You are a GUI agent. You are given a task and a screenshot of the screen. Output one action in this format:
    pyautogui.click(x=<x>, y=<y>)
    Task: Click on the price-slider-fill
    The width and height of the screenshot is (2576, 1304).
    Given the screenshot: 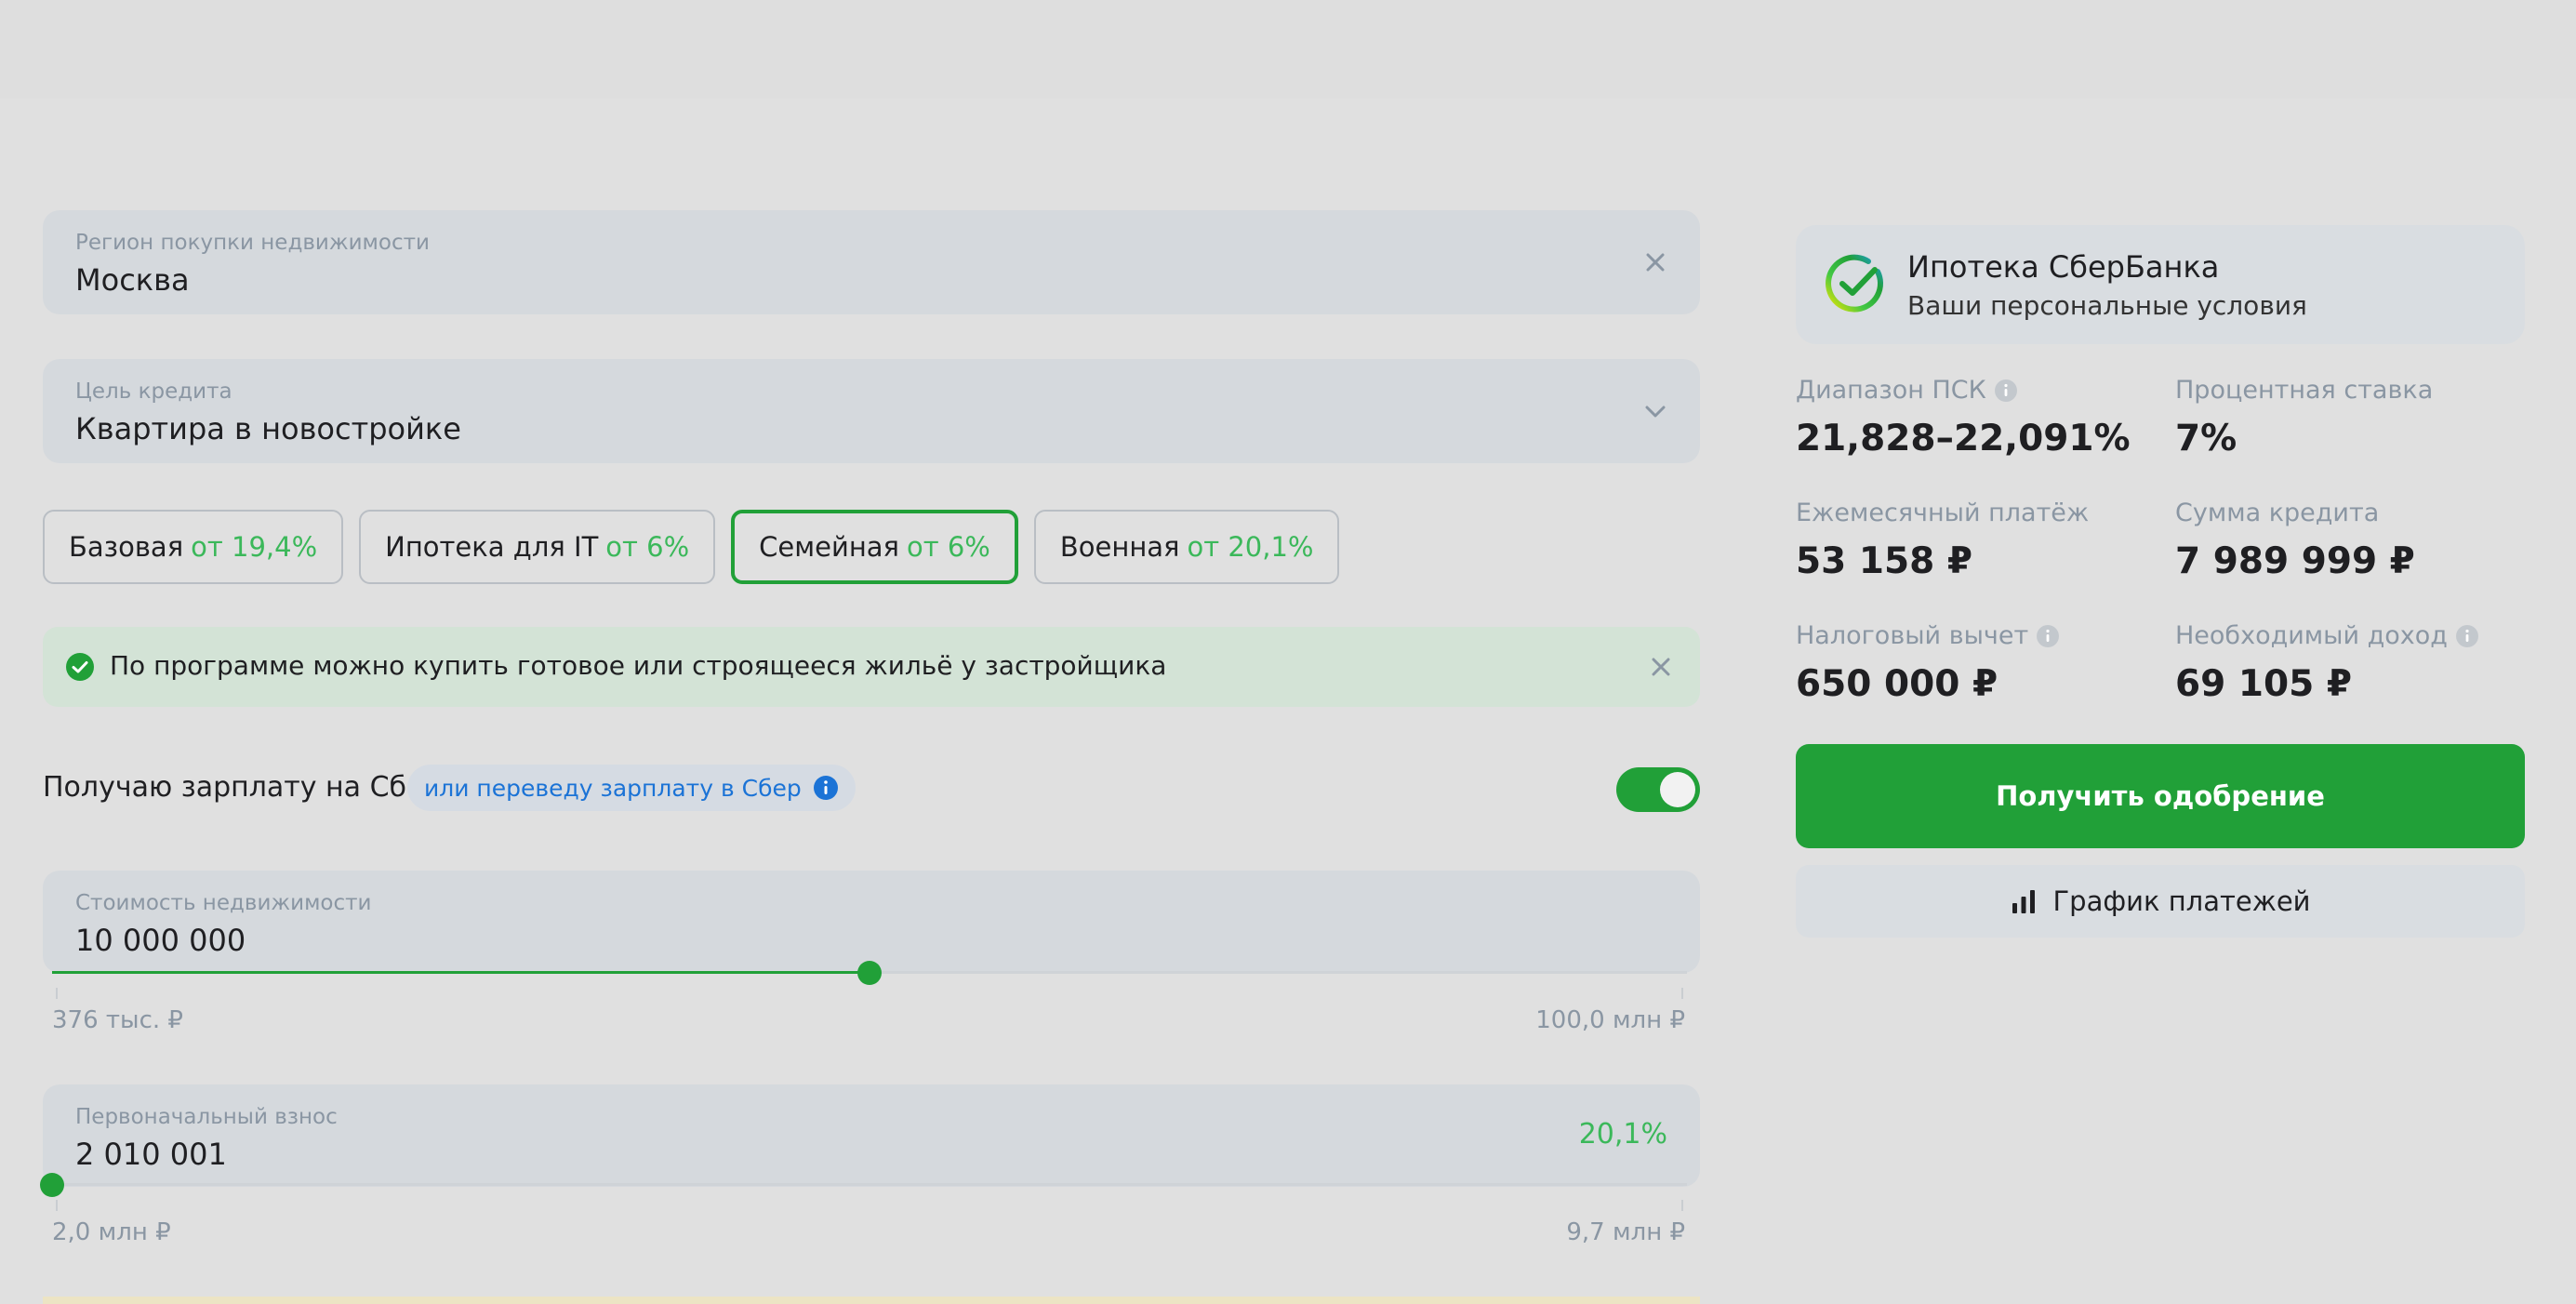 What is the action you would take?
    pyautogui.click(x=461, y=972)
    